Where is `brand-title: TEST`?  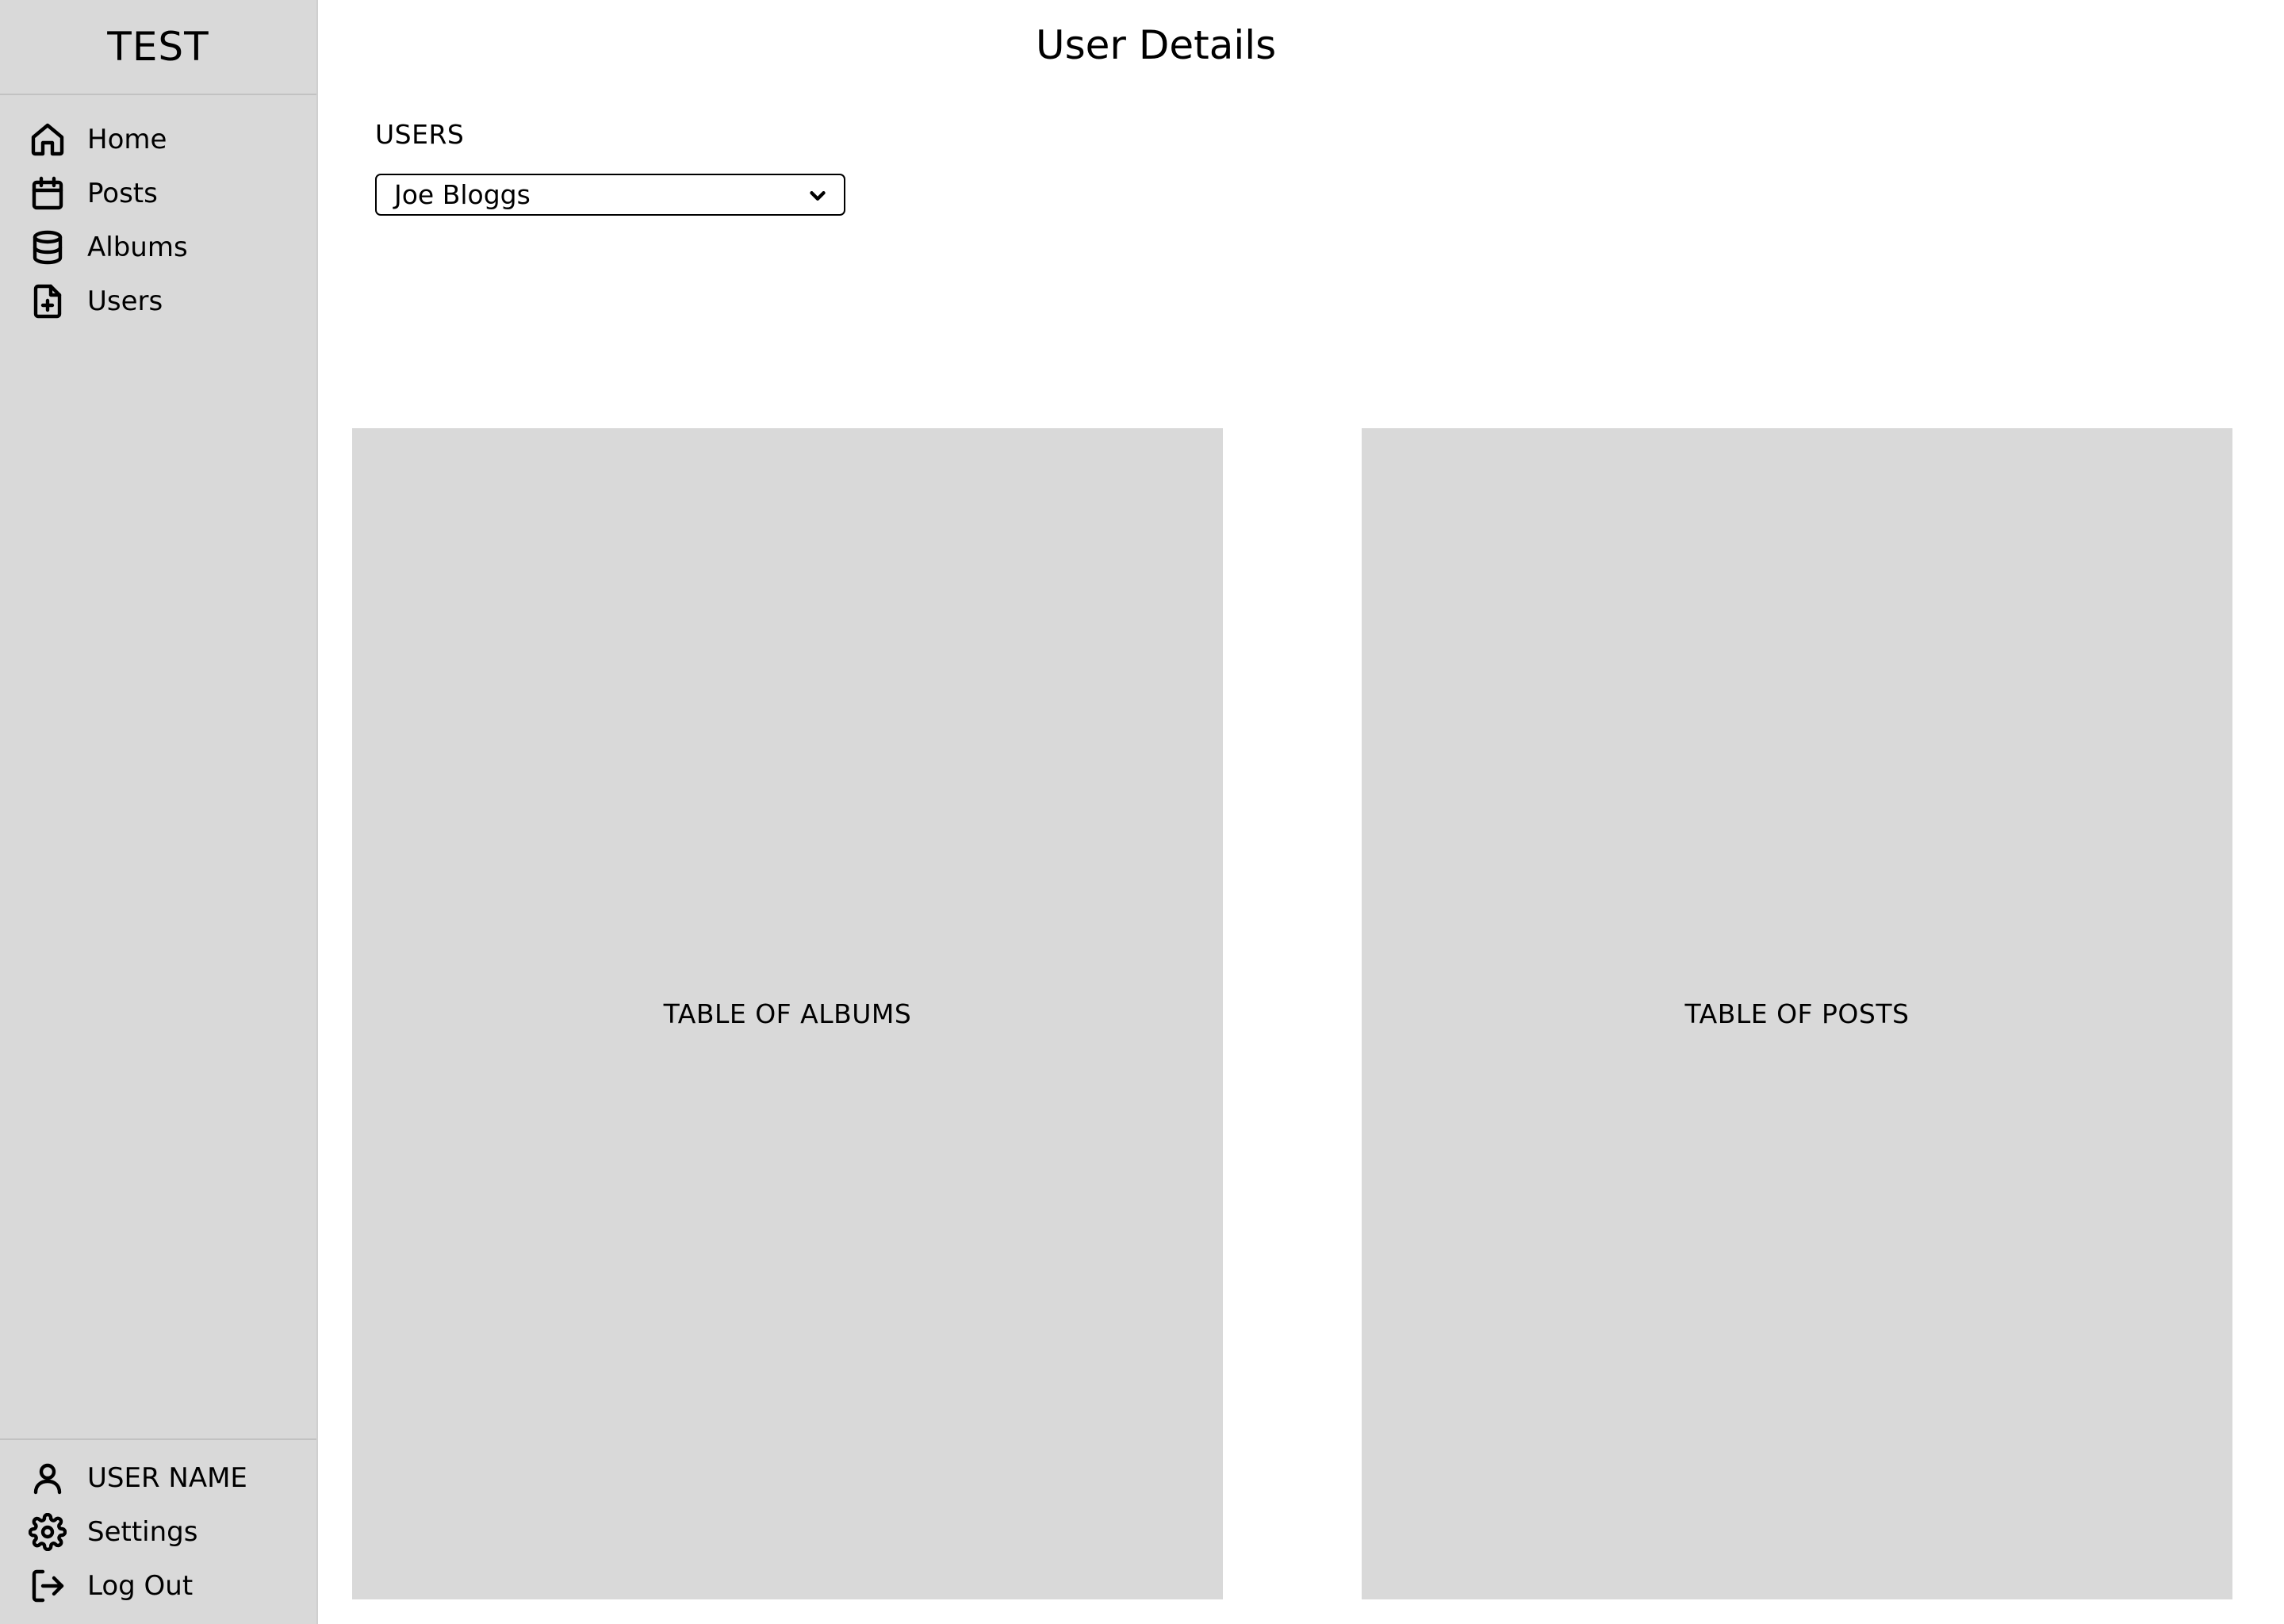 brand-title: TEST is located at coordinates (158, 47).